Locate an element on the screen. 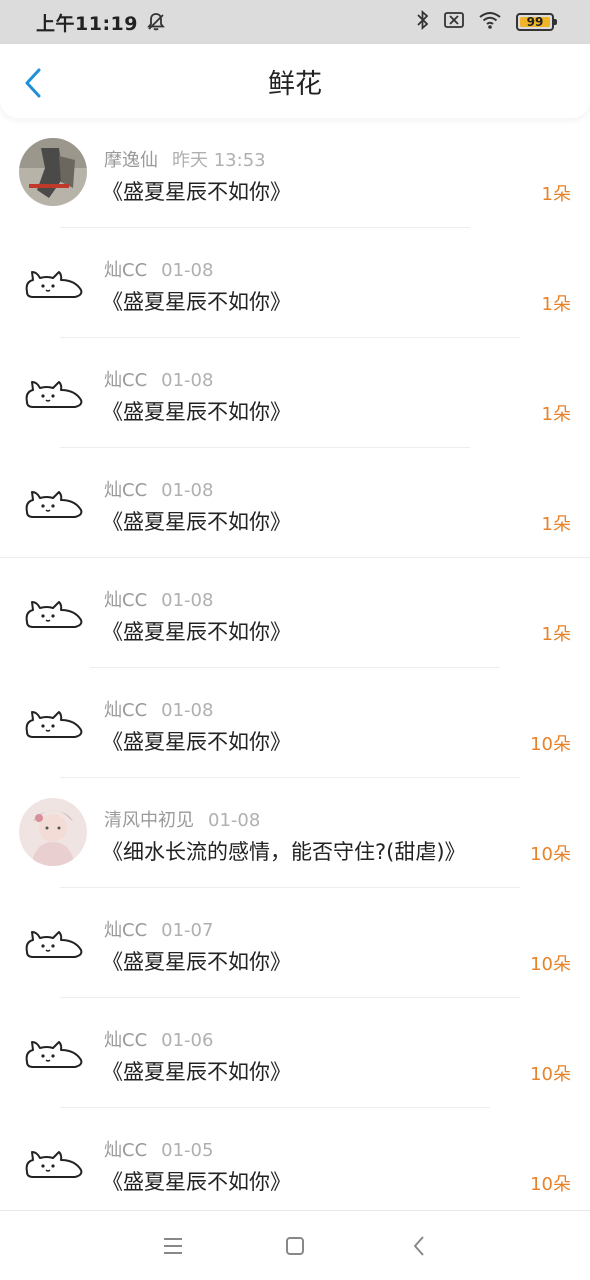  home-button is located at coordinates (295, 1246).